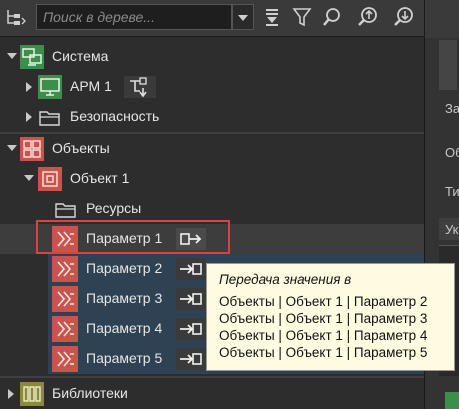 This screenshot has width=459, height=409. Describe the element at coordinates (124, 328) in the screenshot. I see `tree-node-label: Параметр 4` at that location.